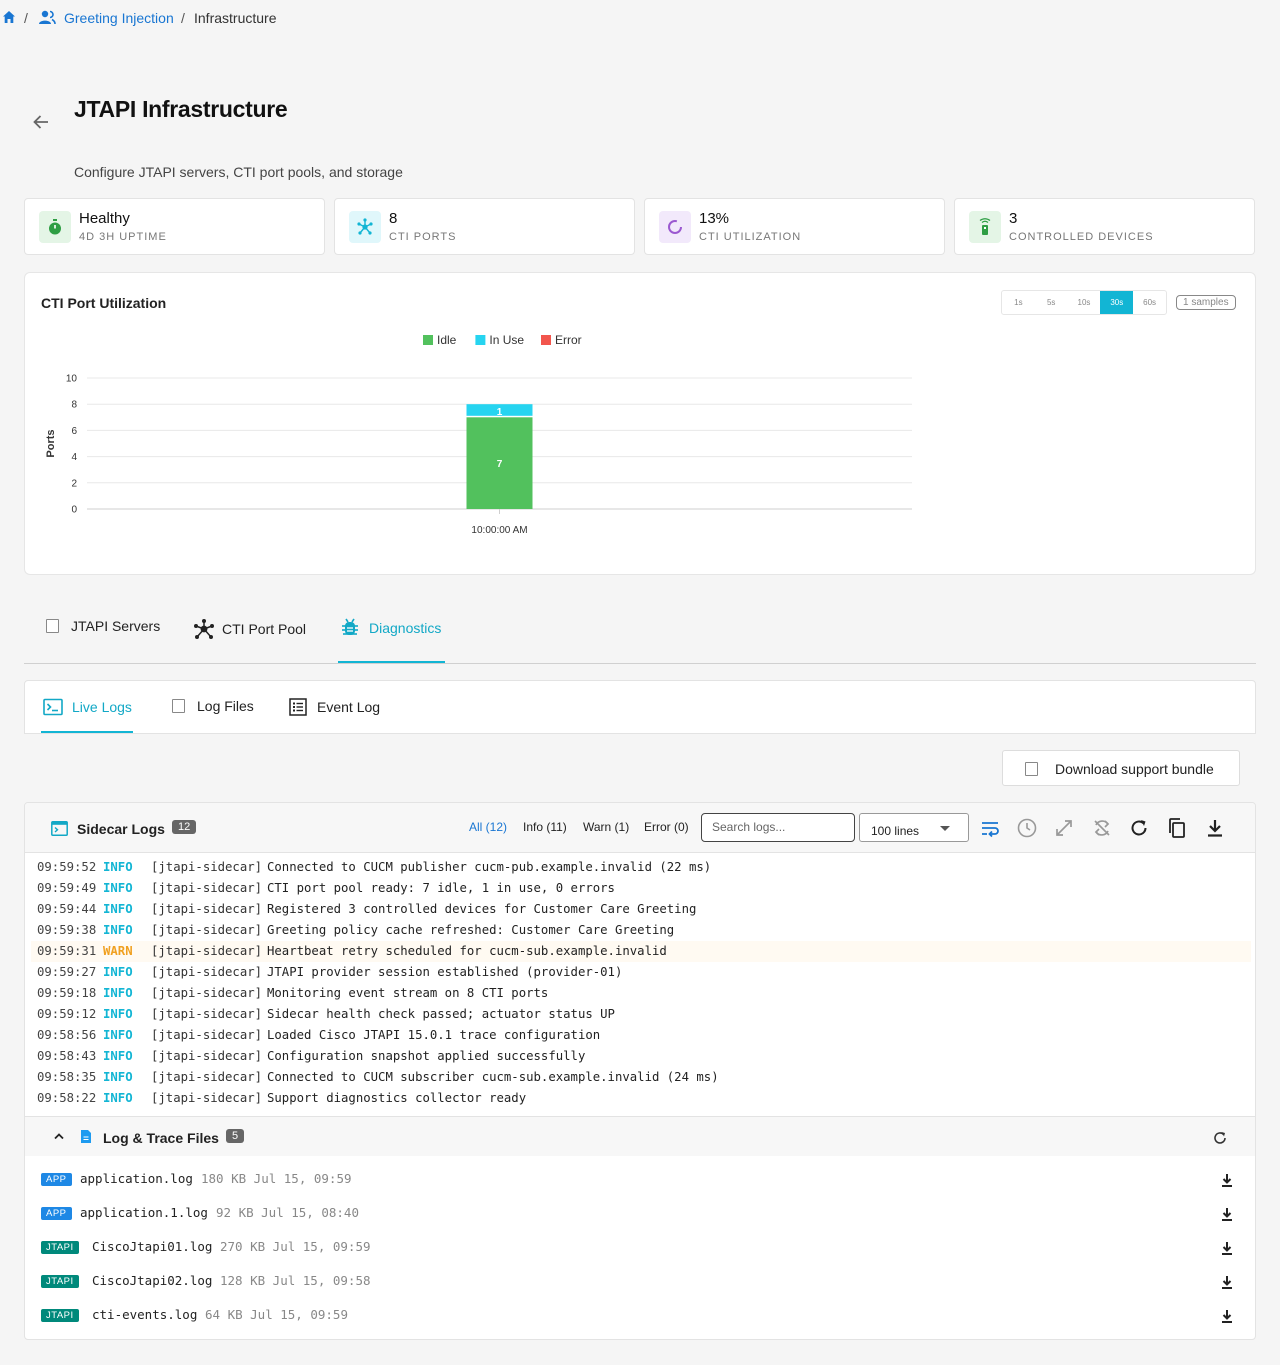  I want to click on stat-value: 3, so click(1013, 218).